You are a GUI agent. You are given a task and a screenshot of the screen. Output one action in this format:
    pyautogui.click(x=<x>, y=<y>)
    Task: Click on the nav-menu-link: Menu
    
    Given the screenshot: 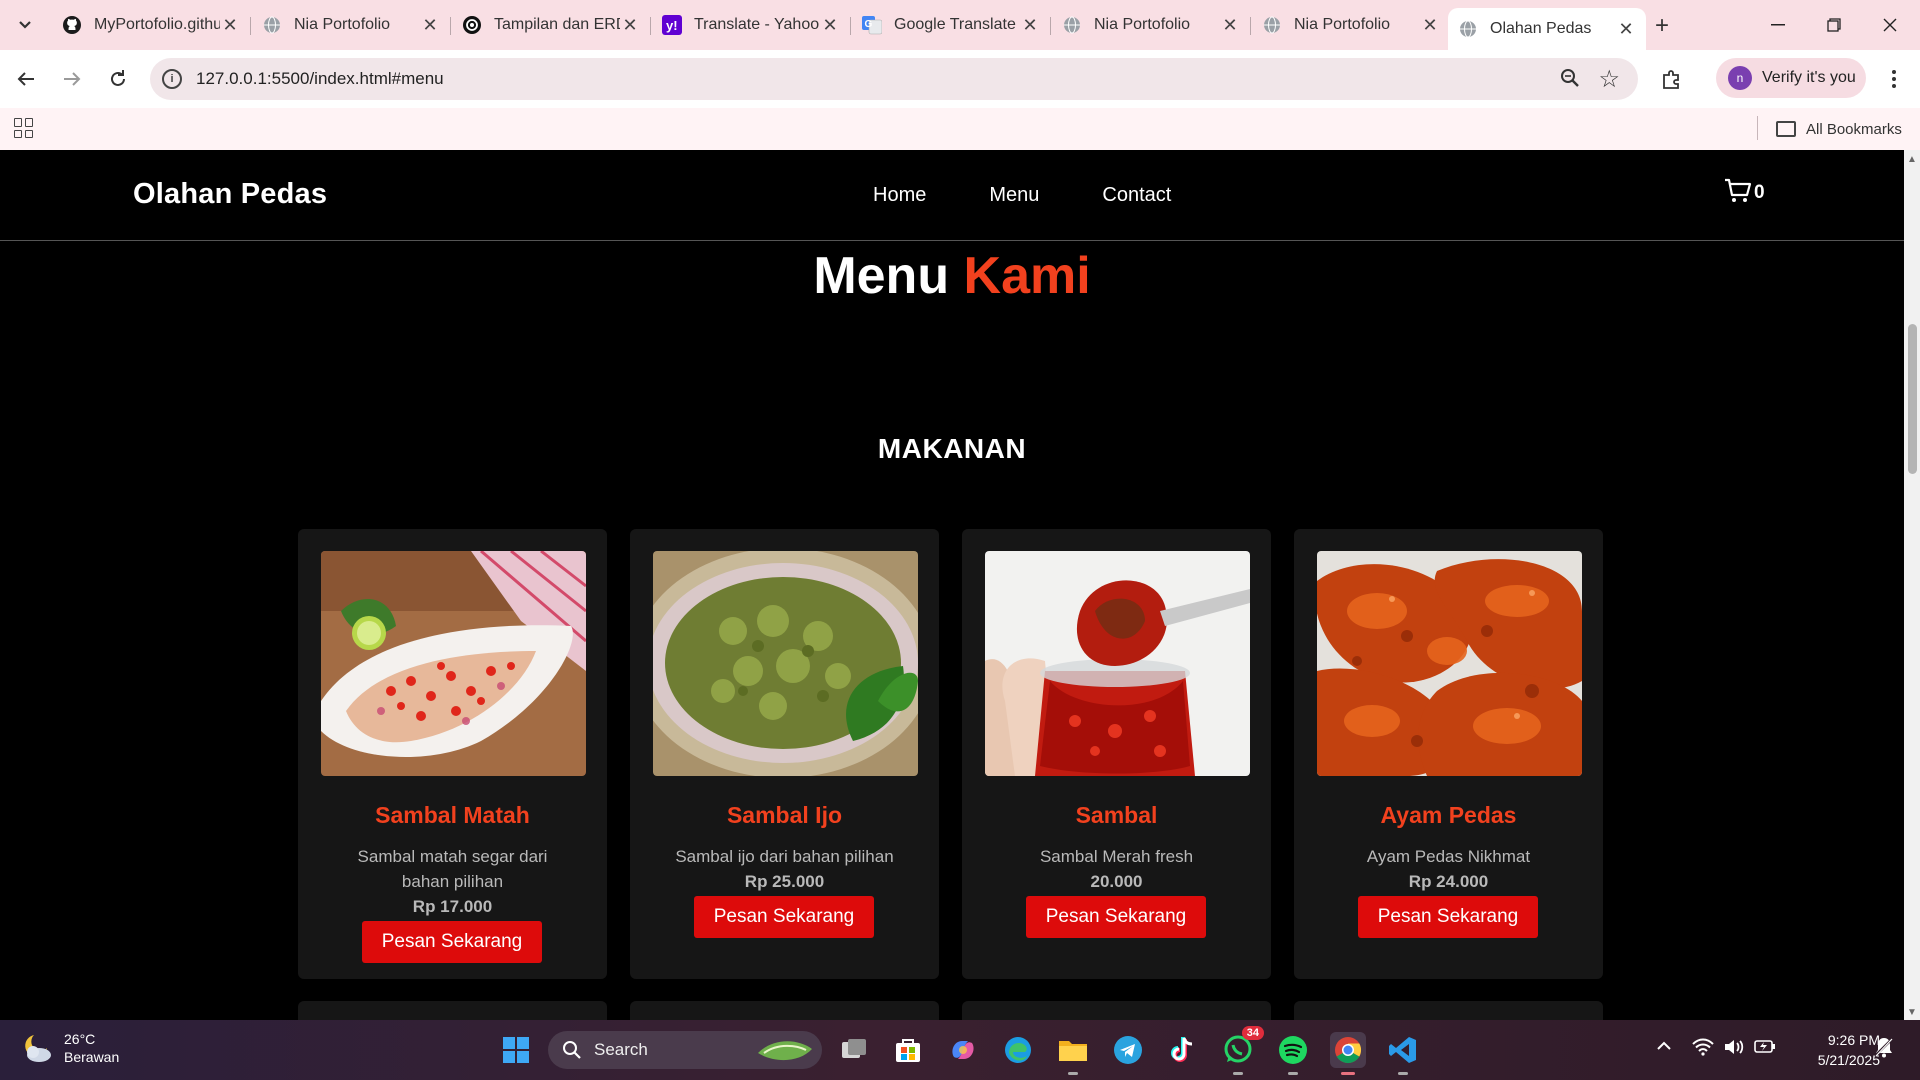 What is the action you would take?
    pyautogui.click(x=1014, y=195)
    